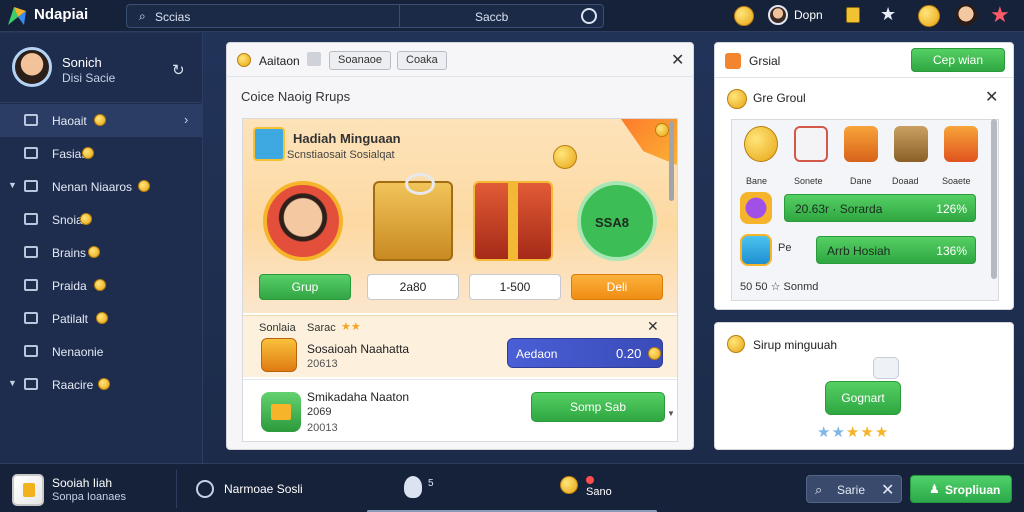  Describe the element at coordinates (886, 368) in the screenshot. I see `hand-pointer-icon` at that location.